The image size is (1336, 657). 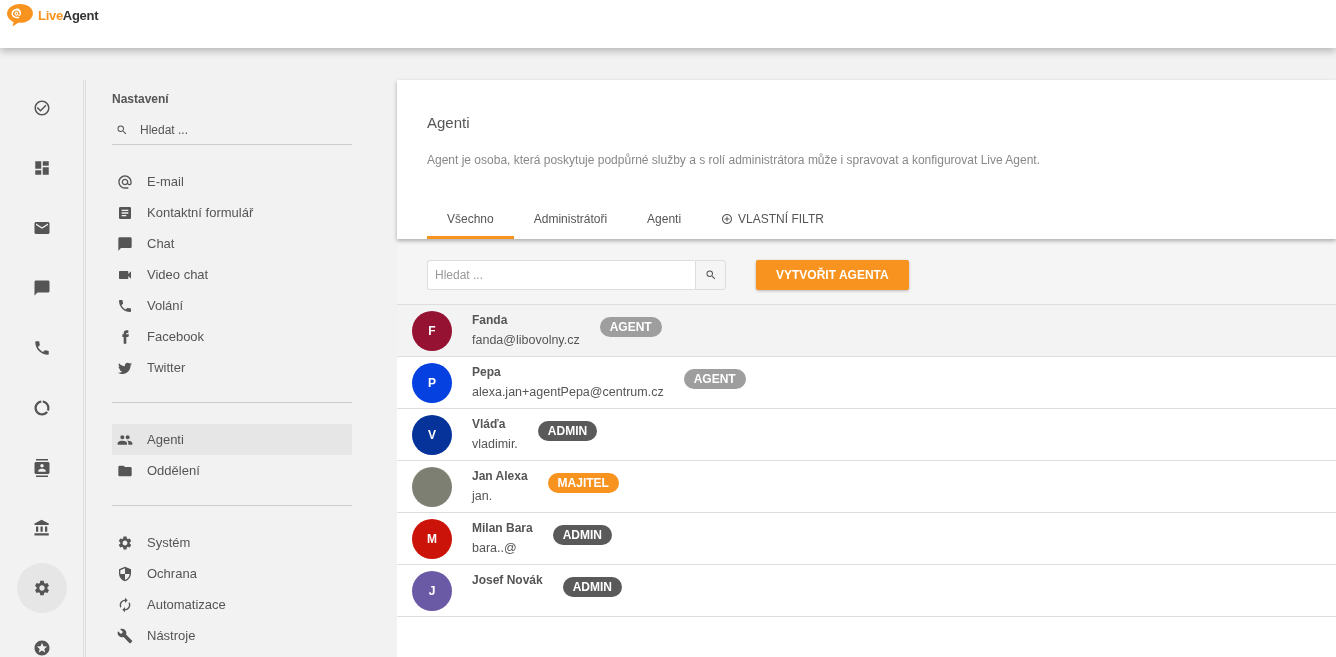 What do you see at coordinates (41, 408) in the screenshot?
I see `ring-chart-icon` at bounding box center [41, 408].